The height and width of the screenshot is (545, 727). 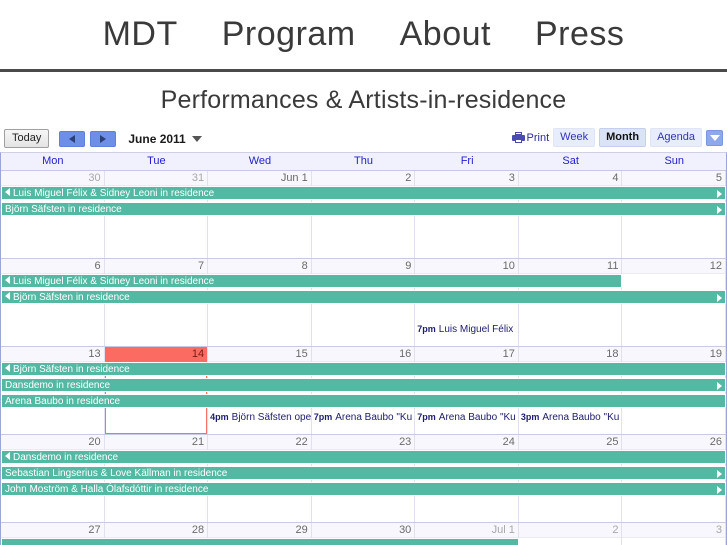 What do you see at coordinates (63, 401) in the screenshot?
I see `event-title: Arena Baubo in residence` at bounding box center [63, 401].